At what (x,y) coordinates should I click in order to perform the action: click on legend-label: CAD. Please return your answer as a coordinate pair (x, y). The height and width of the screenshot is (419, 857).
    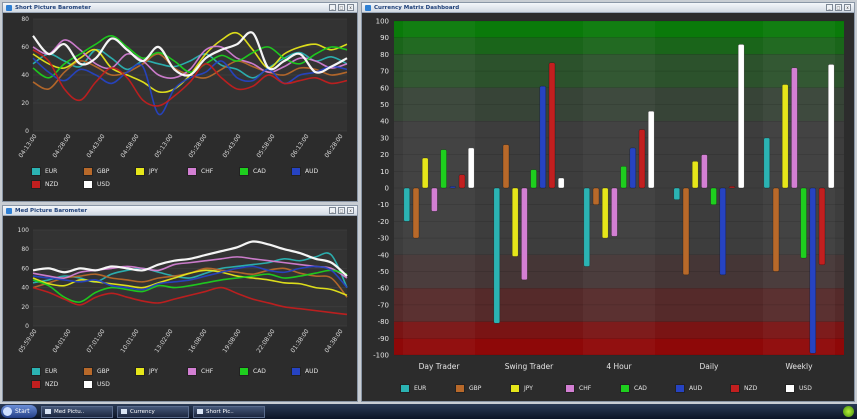
    Looking at the image, I should click on (640, 388).